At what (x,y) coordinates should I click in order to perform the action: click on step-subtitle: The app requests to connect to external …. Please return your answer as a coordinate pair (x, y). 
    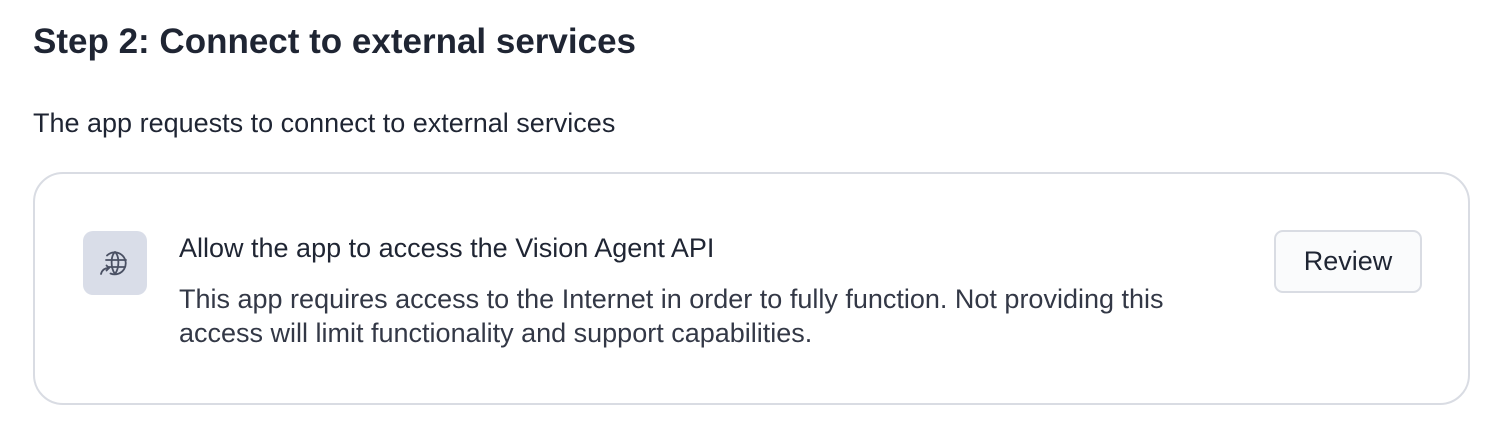
    Looking at the image, I should click on (324, 123).